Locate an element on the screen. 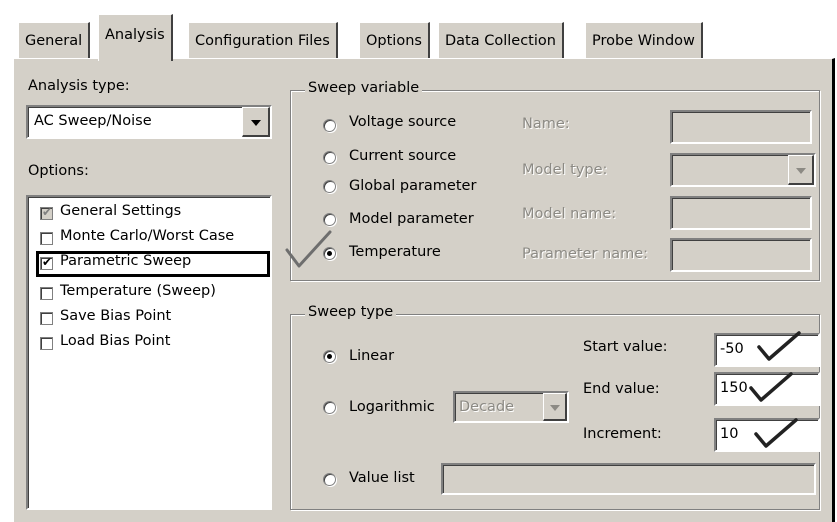 The width and height of the screenshot is (837, 522). analysis-type-label: Analysis type: is located at coordinates (79, 86).